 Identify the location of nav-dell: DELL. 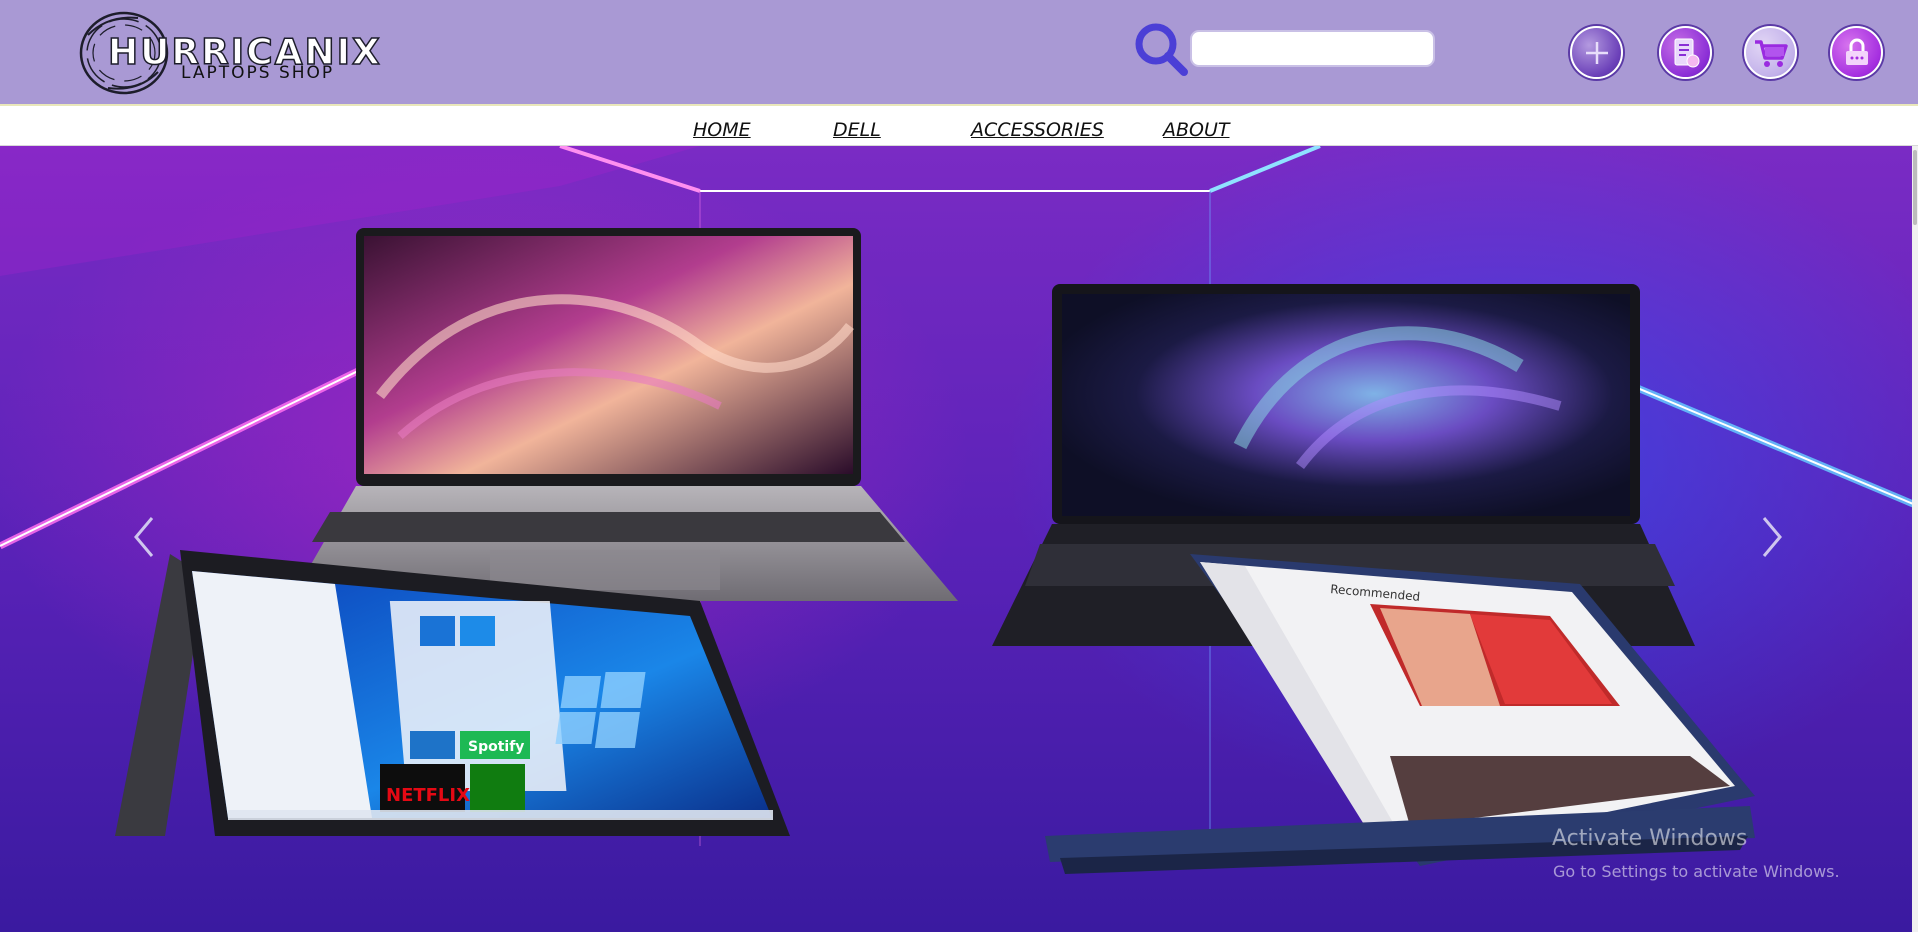
(857, 130).